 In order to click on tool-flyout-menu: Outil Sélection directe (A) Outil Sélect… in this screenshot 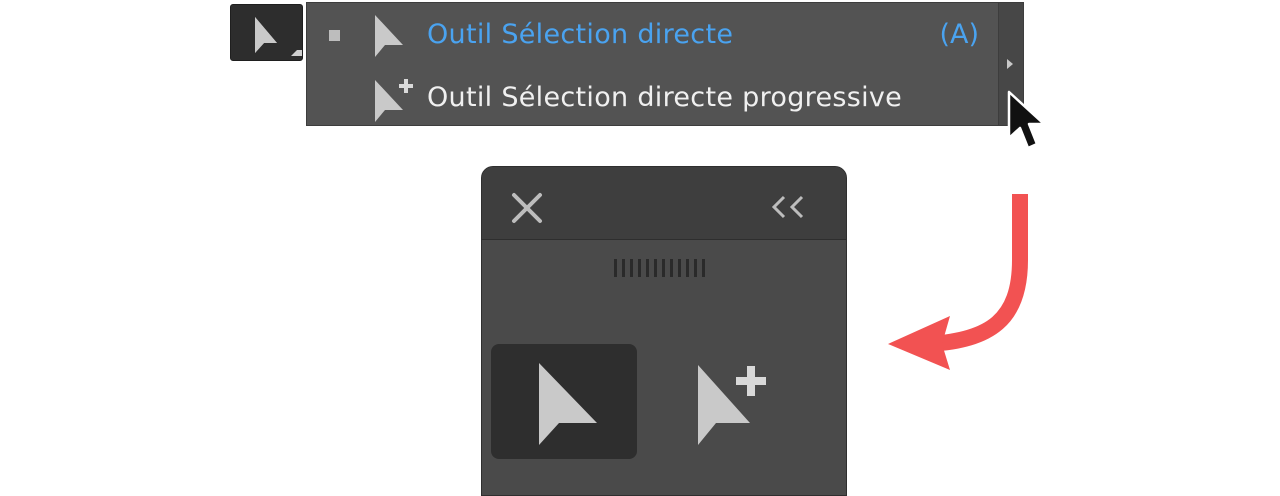, I will do `click(665, 64)`.